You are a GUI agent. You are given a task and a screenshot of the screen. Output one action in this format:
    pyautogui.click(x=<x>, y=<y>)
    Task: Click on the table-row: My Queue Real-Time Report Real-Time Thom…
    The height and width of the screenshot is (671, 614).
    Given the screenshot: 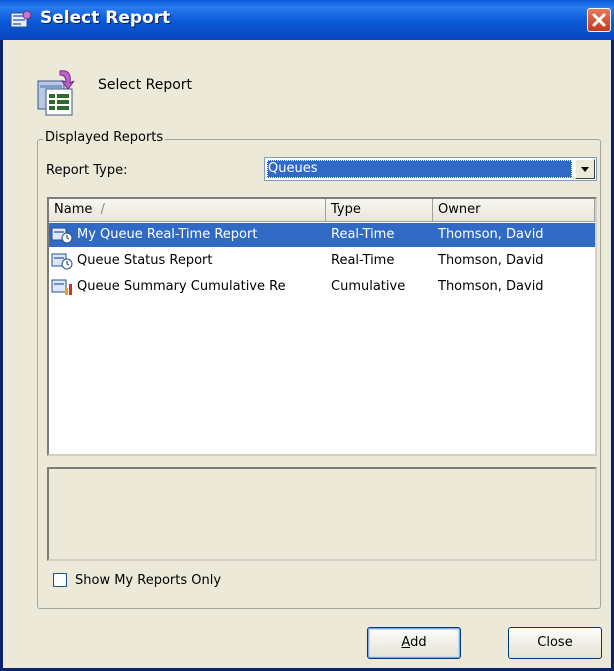 What is the action you would take?
    pyautogui.click(x=322, y=235)
    